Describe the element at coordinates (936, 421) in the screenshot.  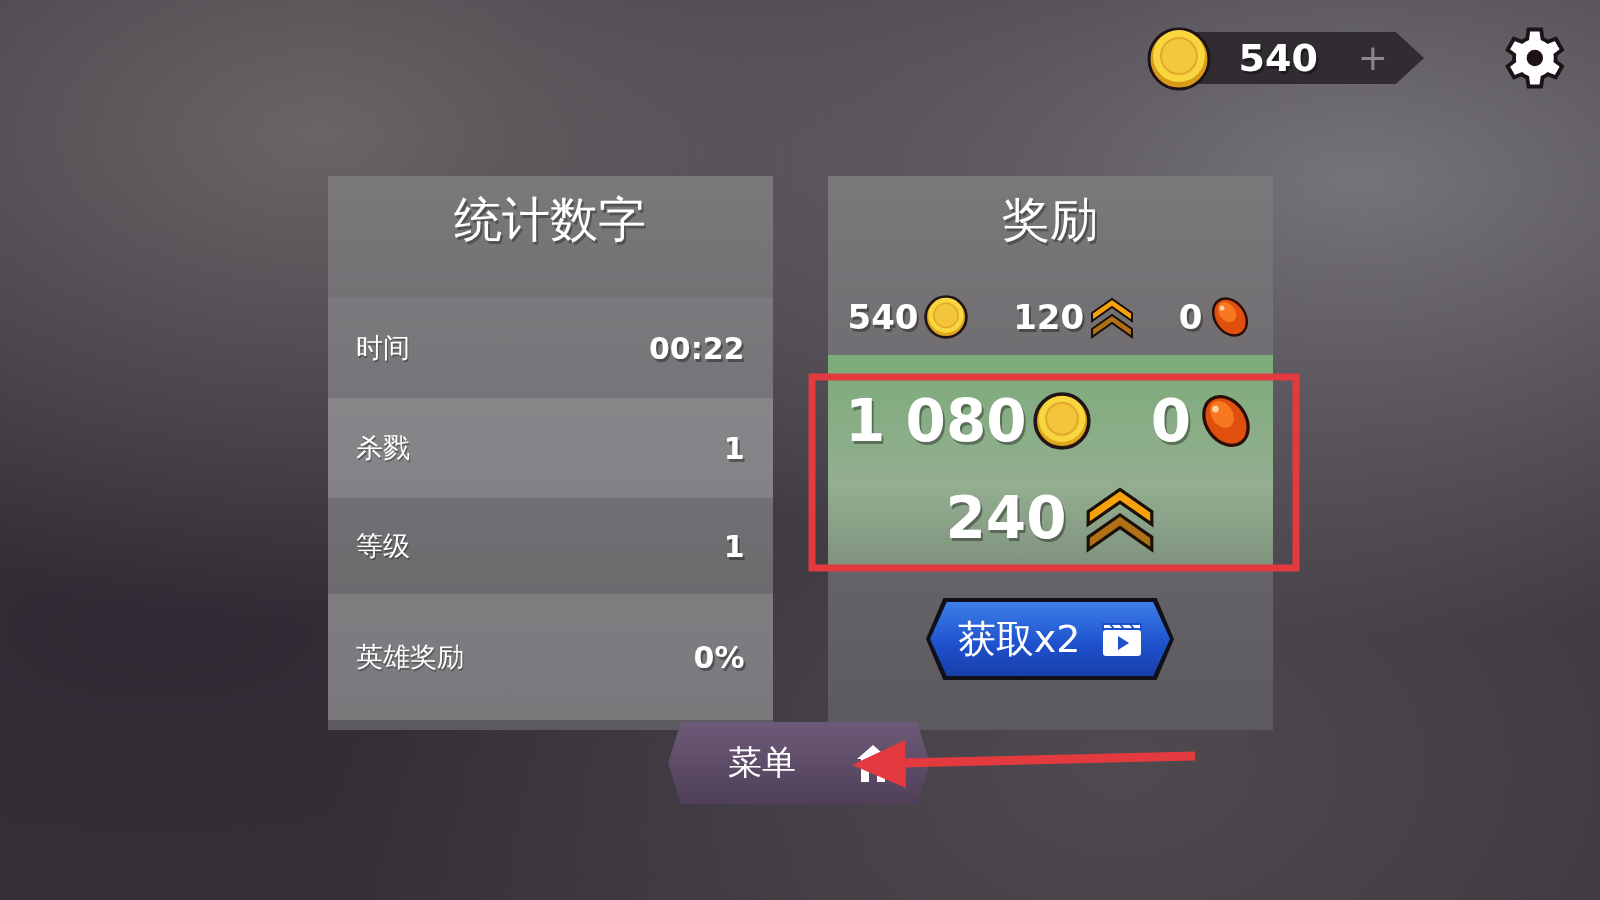
I see `doubled-amount: 1 080` at that location.